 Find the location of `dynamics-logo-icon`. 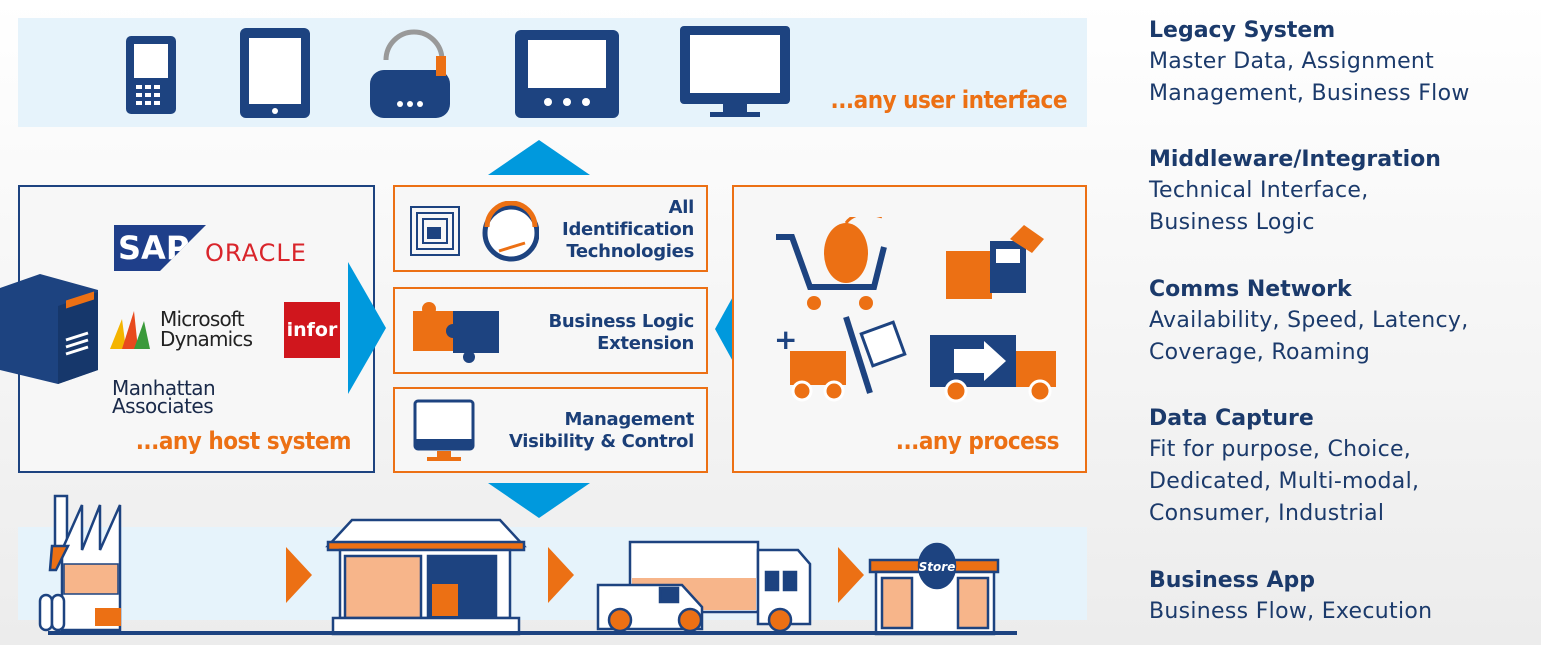

dynamics-logo-icon is located at coordinates (130, 330).